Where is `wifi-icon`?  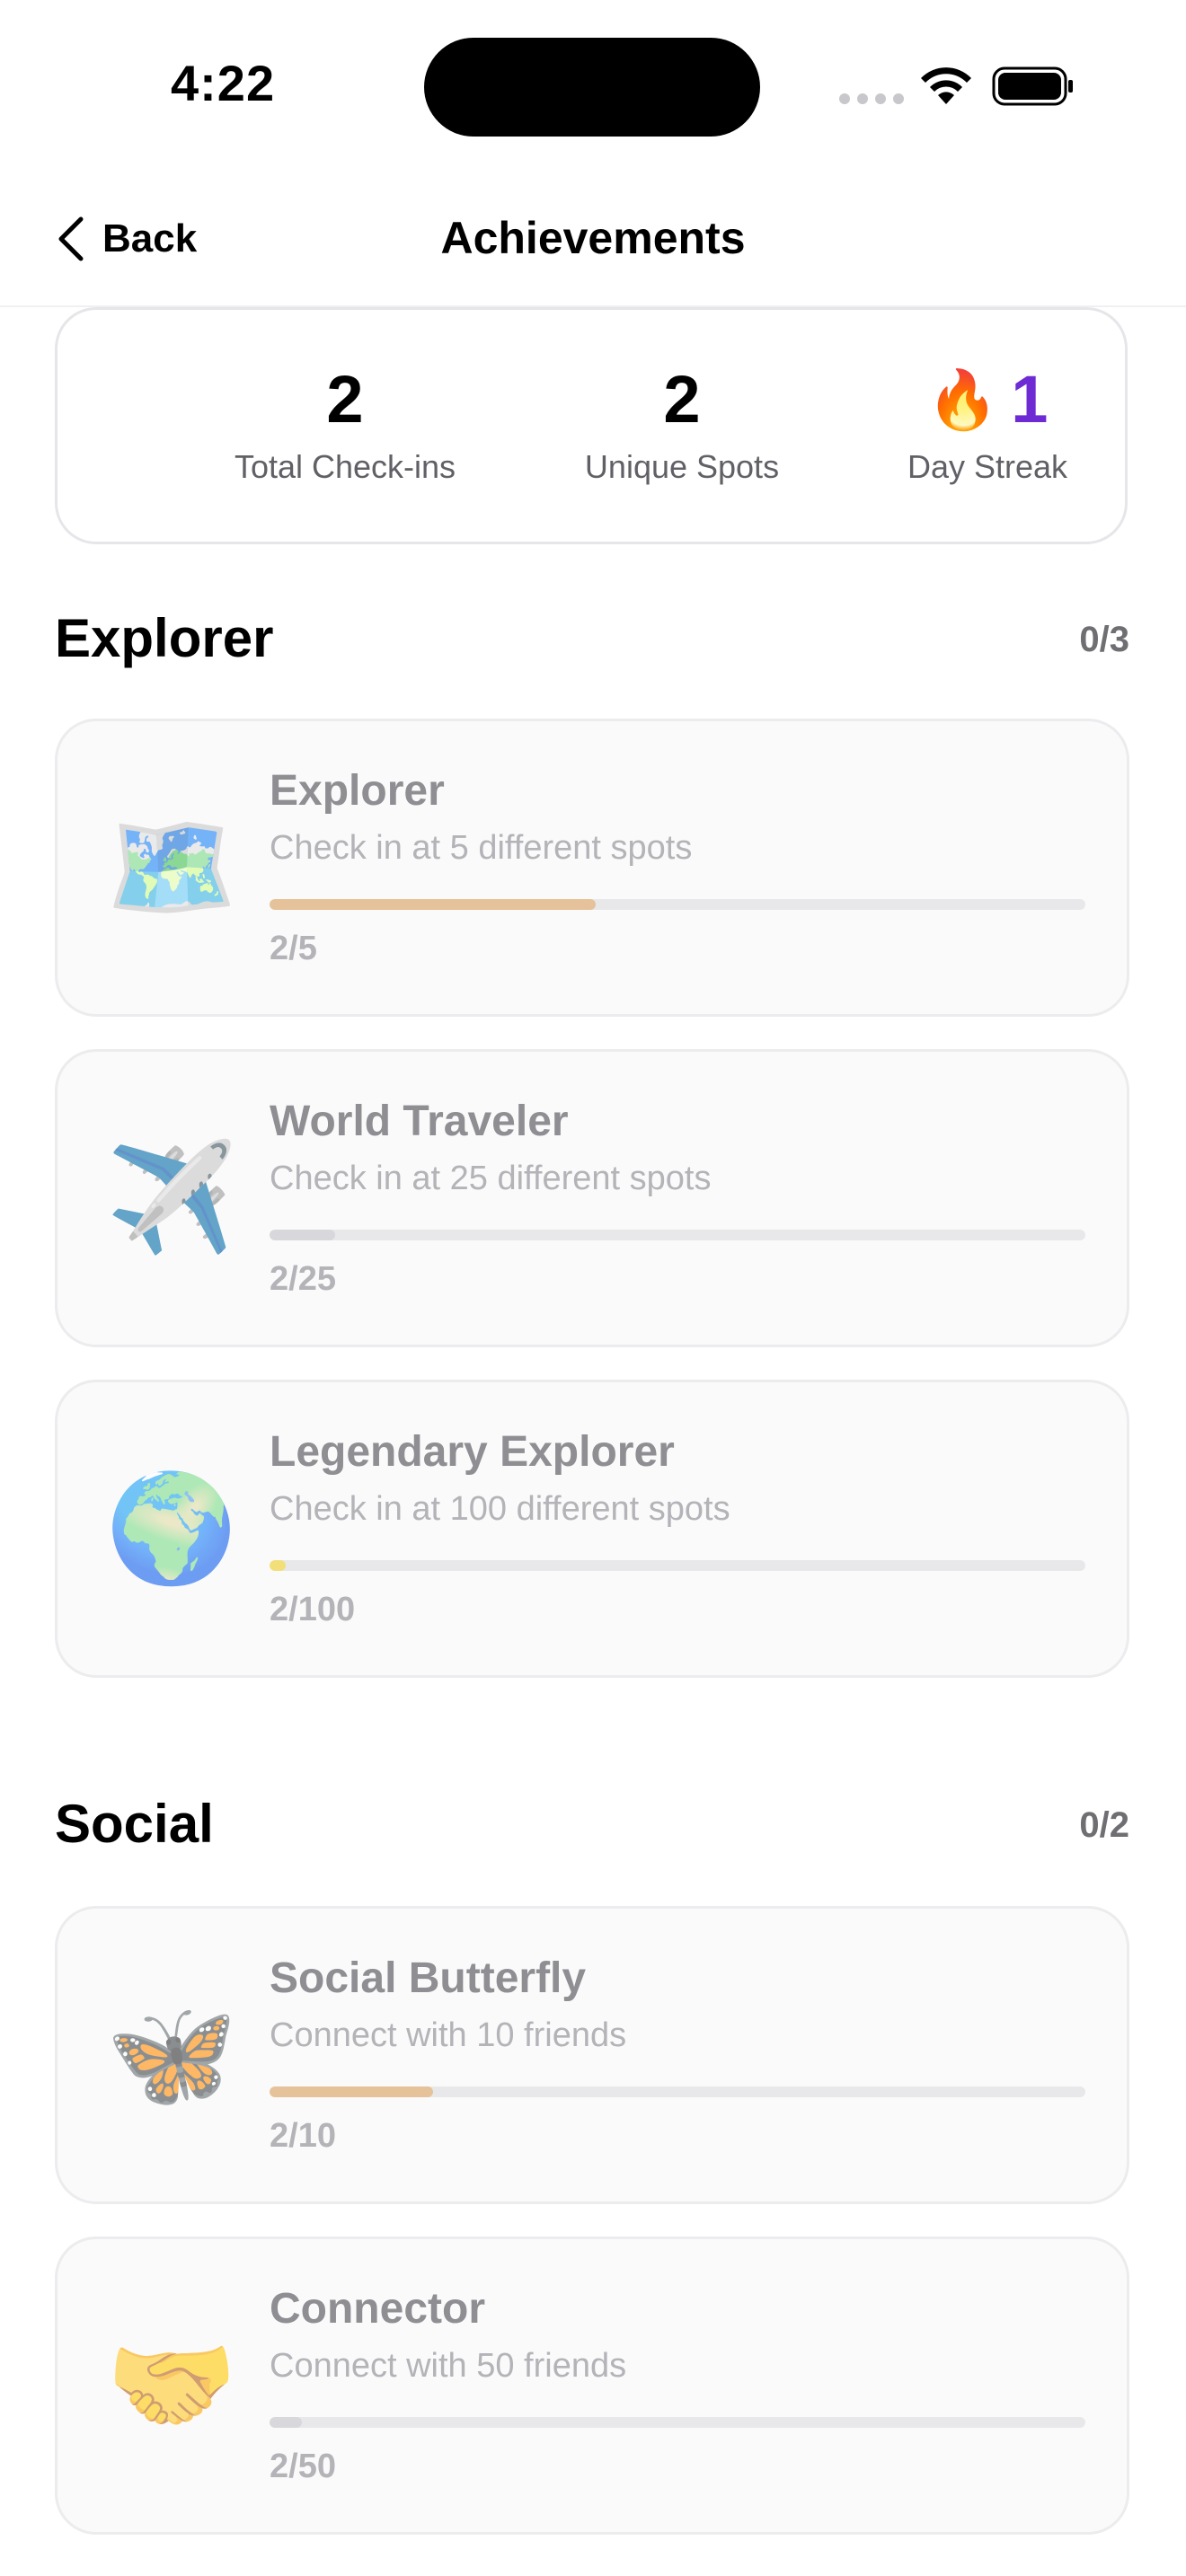
wifi-icon is located at coordinates (946, 85).